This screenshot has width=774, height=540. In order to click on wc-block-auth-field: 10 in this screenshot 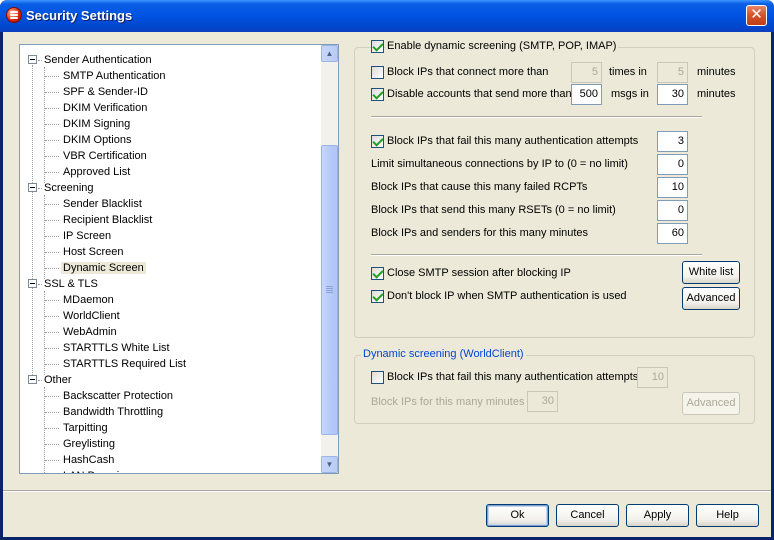, I will do `click(652, 377)`.